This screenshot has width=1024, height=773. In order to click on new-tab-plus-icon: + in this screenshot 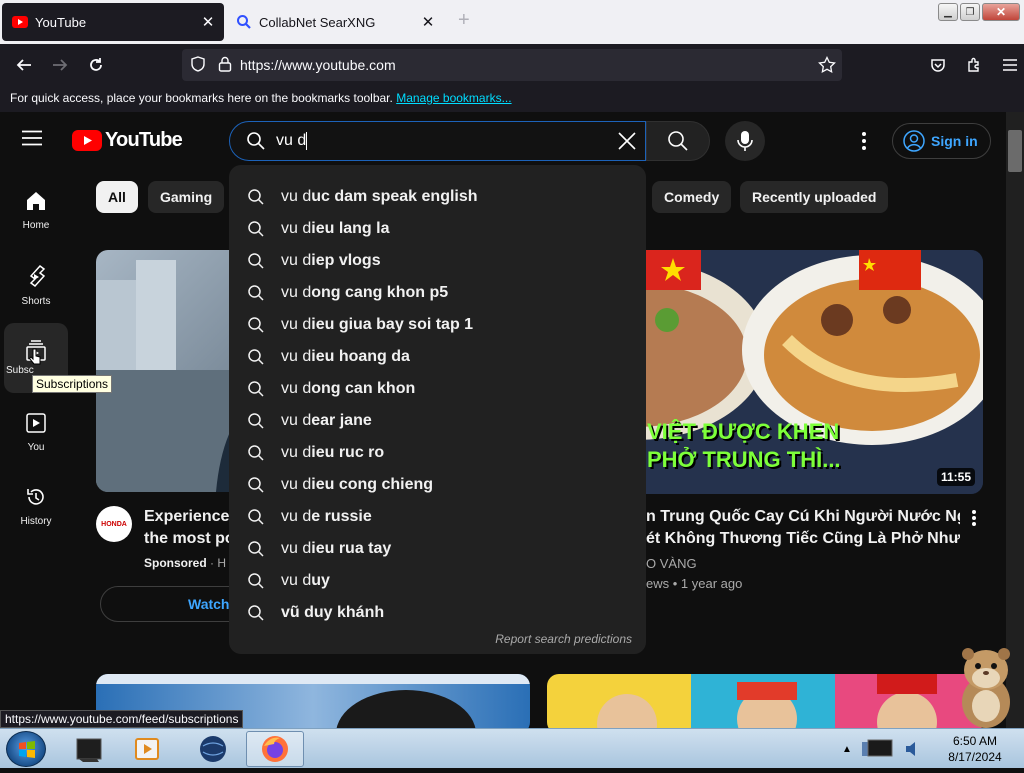, I will do `click(464, 20)`.